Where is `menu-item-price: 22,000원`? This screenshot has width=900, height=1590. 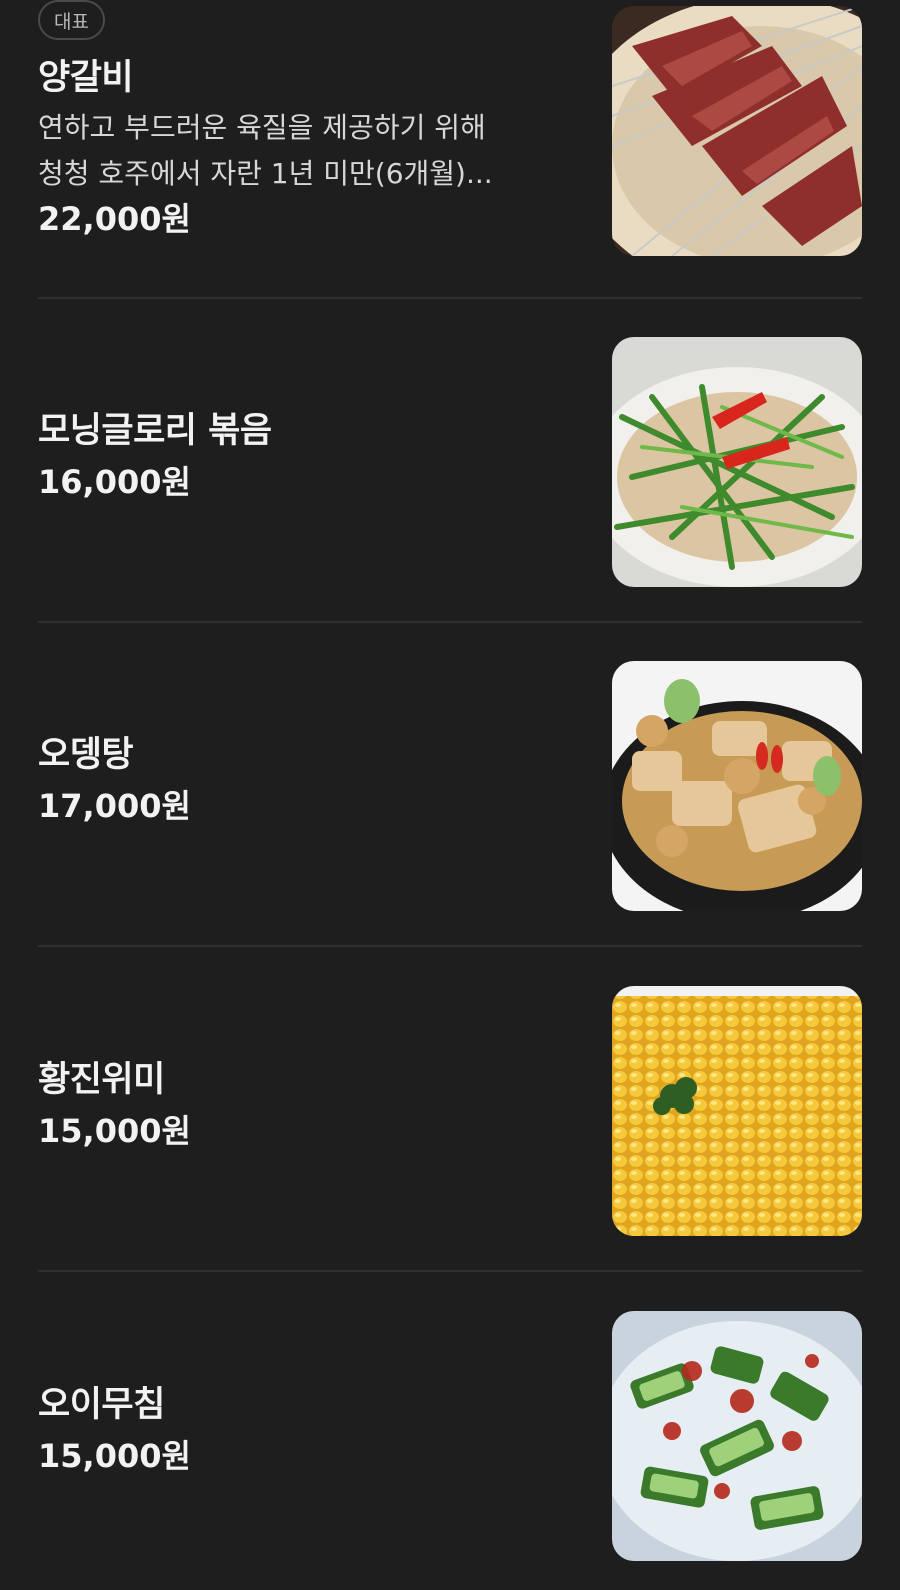 menu-item-price: 22,000원 is located at coordinates (114, 219).